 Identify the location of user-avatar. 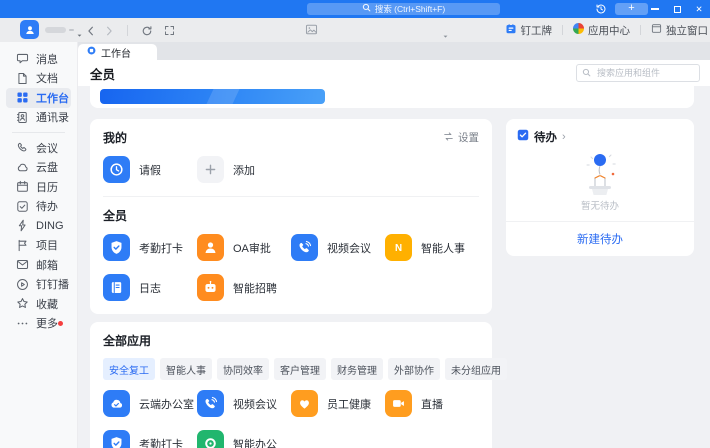
(29, 29).